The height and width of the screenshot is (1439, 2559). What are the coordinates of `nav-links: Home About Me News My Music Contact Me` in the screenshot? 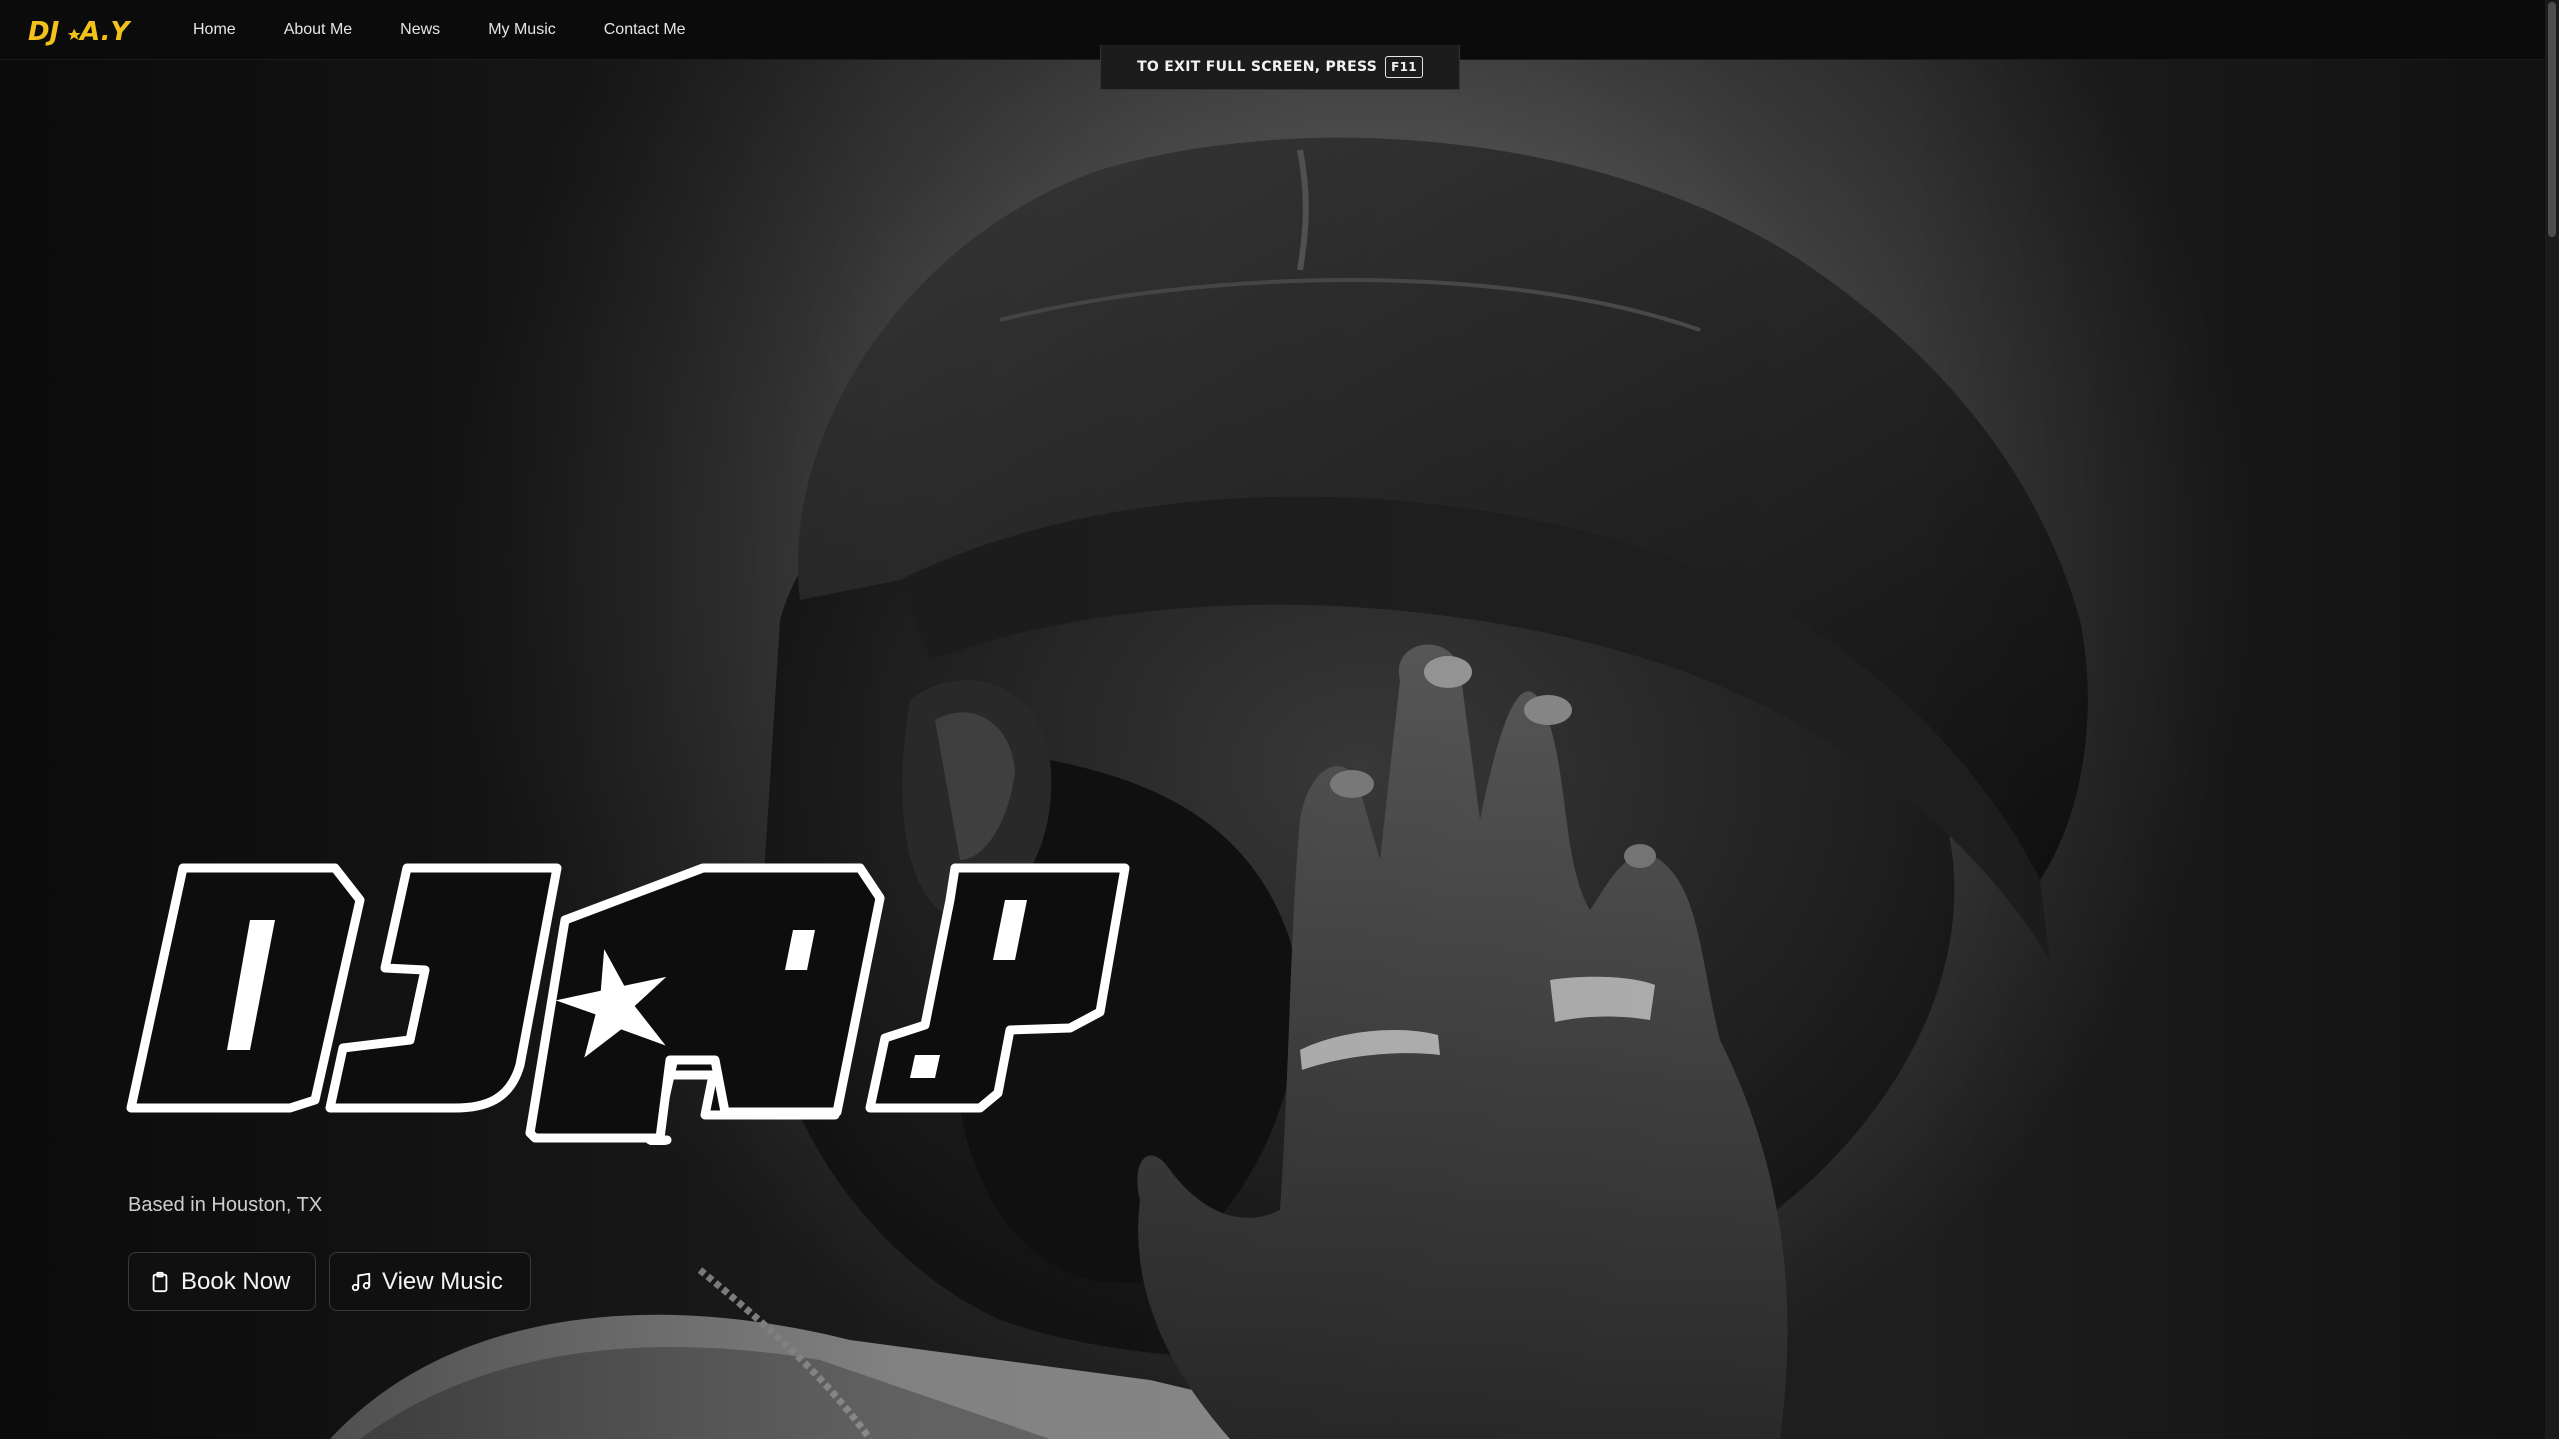 It's located at (463, 30).